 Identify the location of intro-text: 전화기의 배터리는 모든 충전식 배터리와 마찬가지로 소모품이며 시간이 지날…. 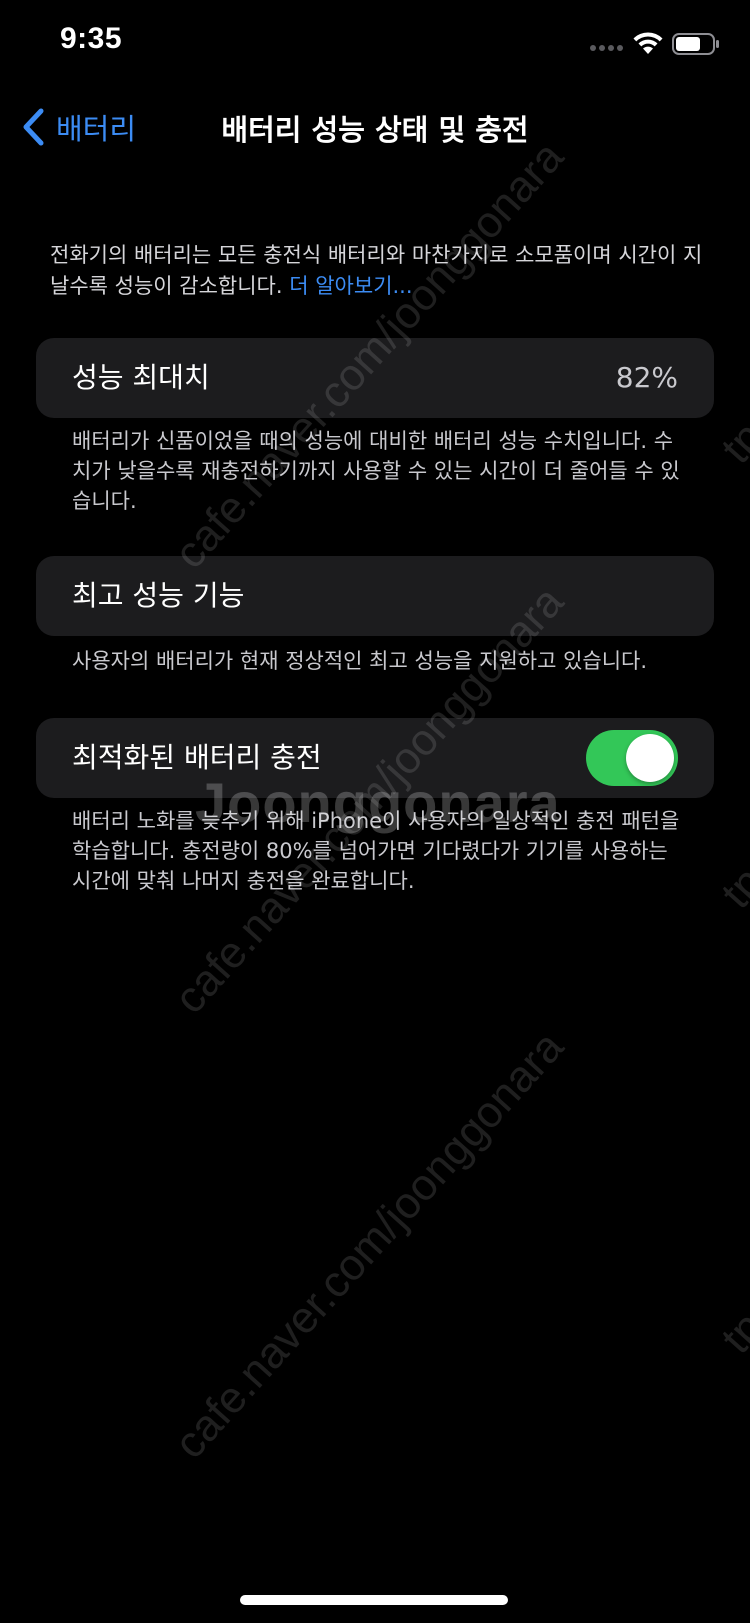
(380, 271).